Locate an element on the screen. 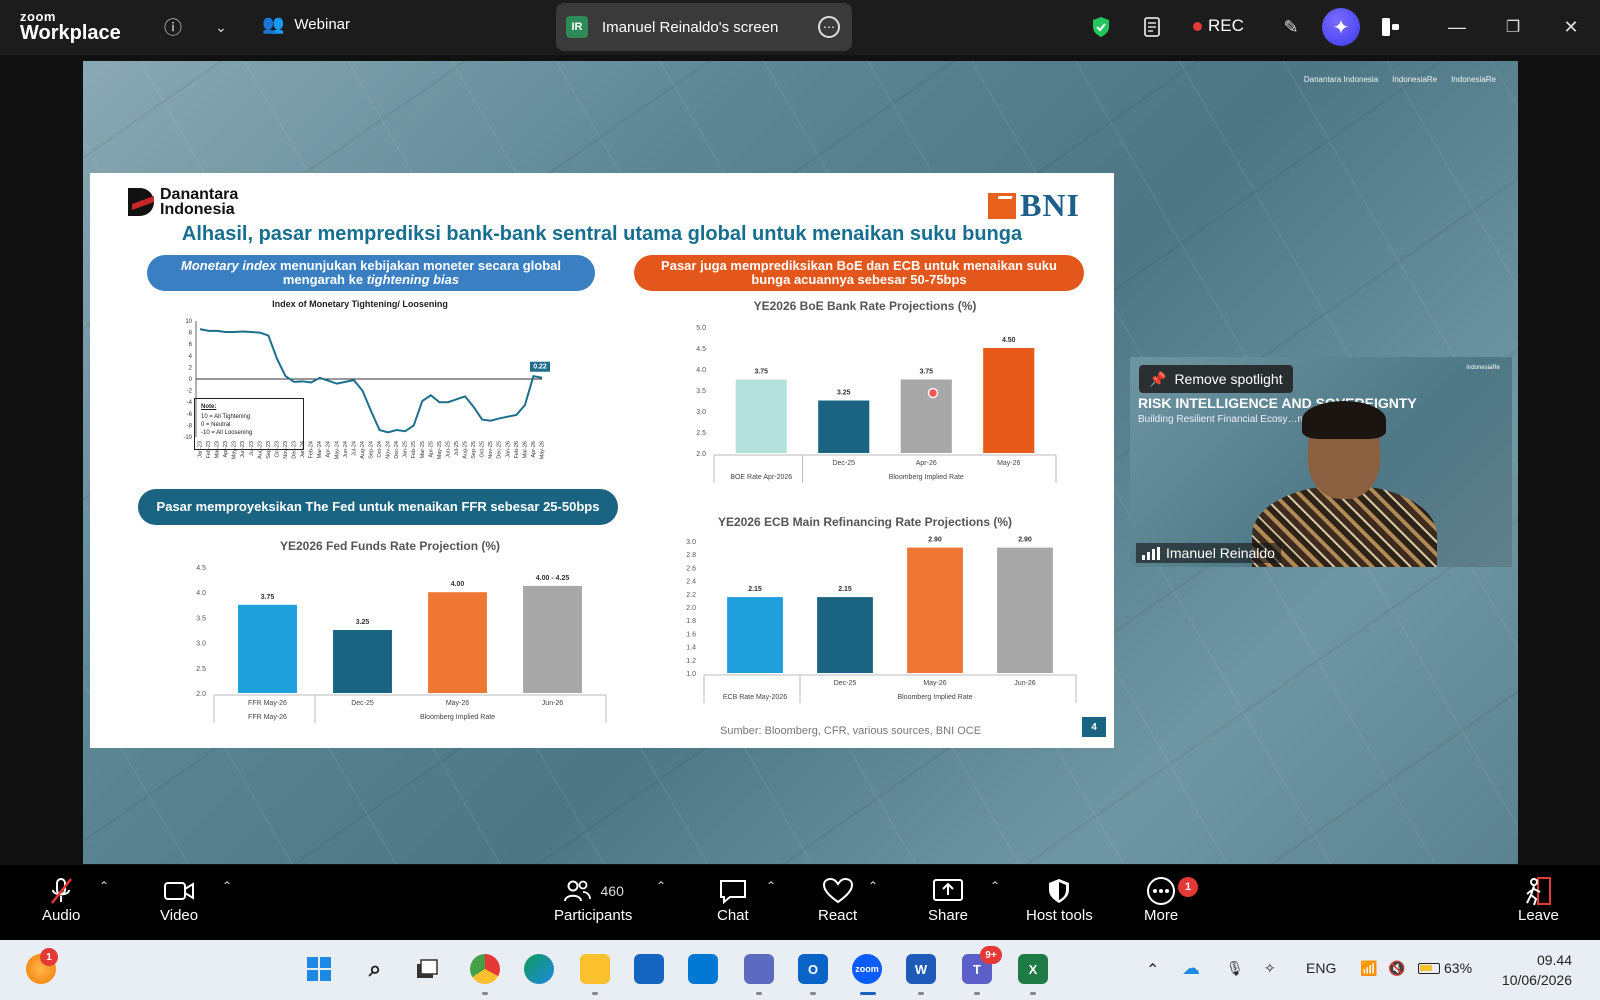 This screenshot has width=1600, height=1000. react-button: React is located at coordinates (837, 899).